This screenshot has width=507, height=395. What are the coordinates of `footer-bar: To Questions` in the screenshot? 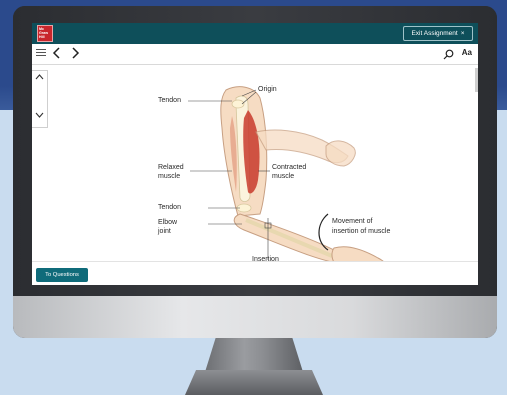 It's located at (255, 273).